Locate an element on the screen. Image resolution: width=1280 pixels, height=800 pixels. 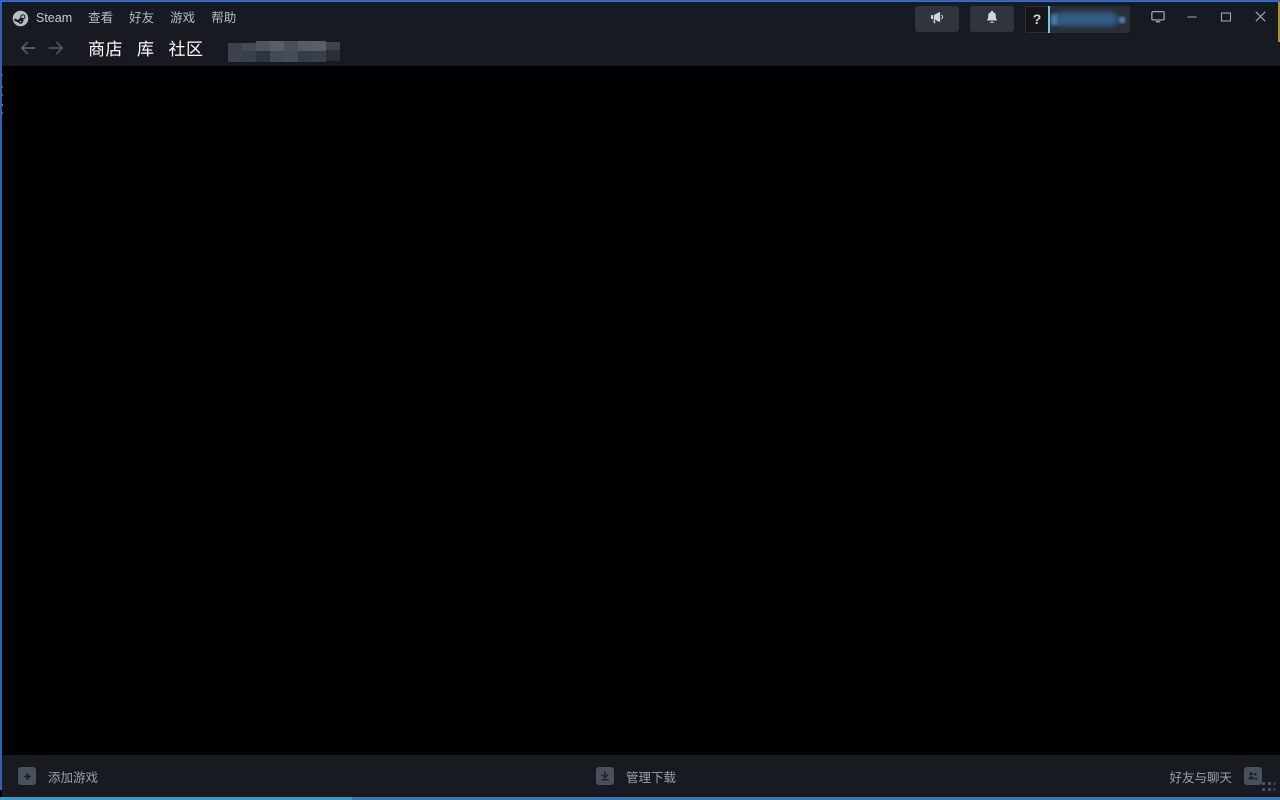
navigation-bar: 商店 库 社区 is located at coordinates (171, 50).